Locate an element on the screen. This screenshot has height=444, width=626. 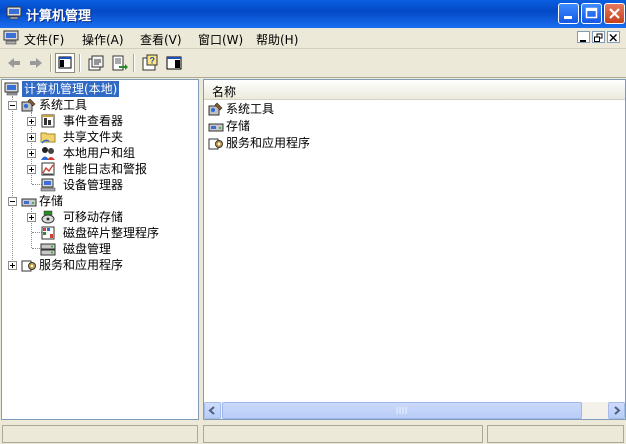
device-manager-icon is located at coordinates (48, 185).